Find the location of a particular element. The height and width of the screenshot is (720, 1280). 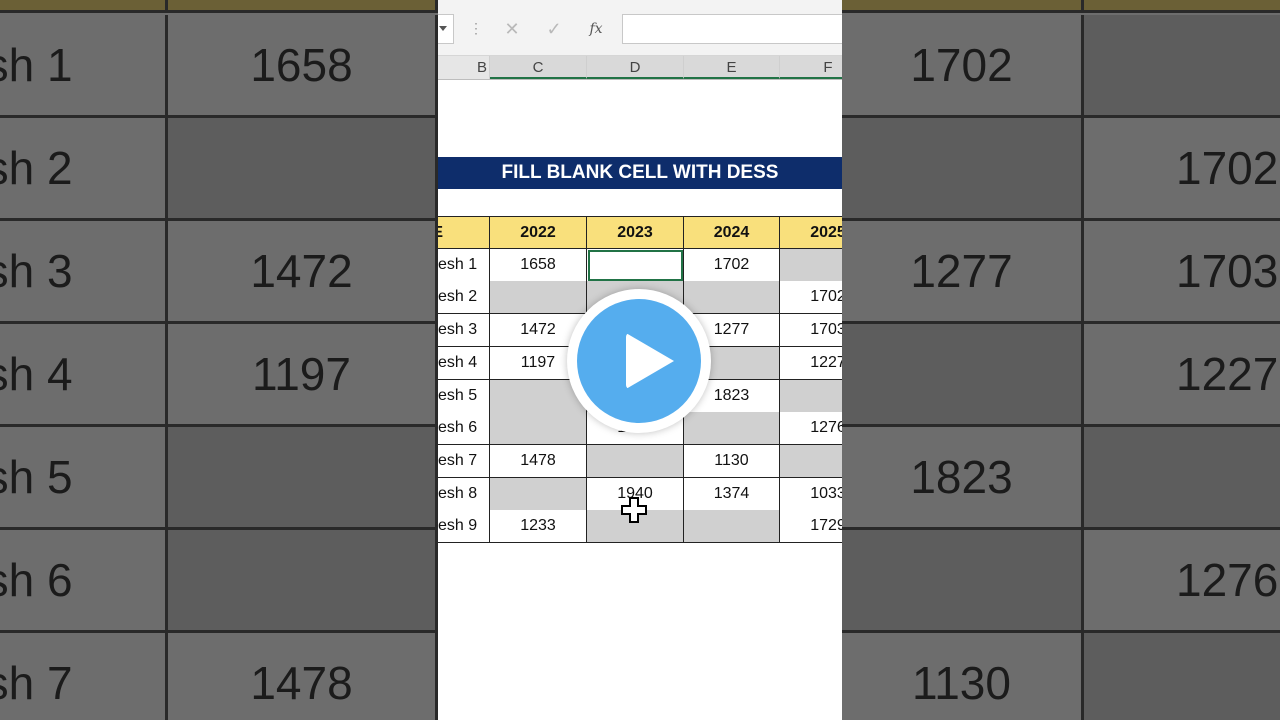

insert-function-button: fx is located at coordinates (596, 29).